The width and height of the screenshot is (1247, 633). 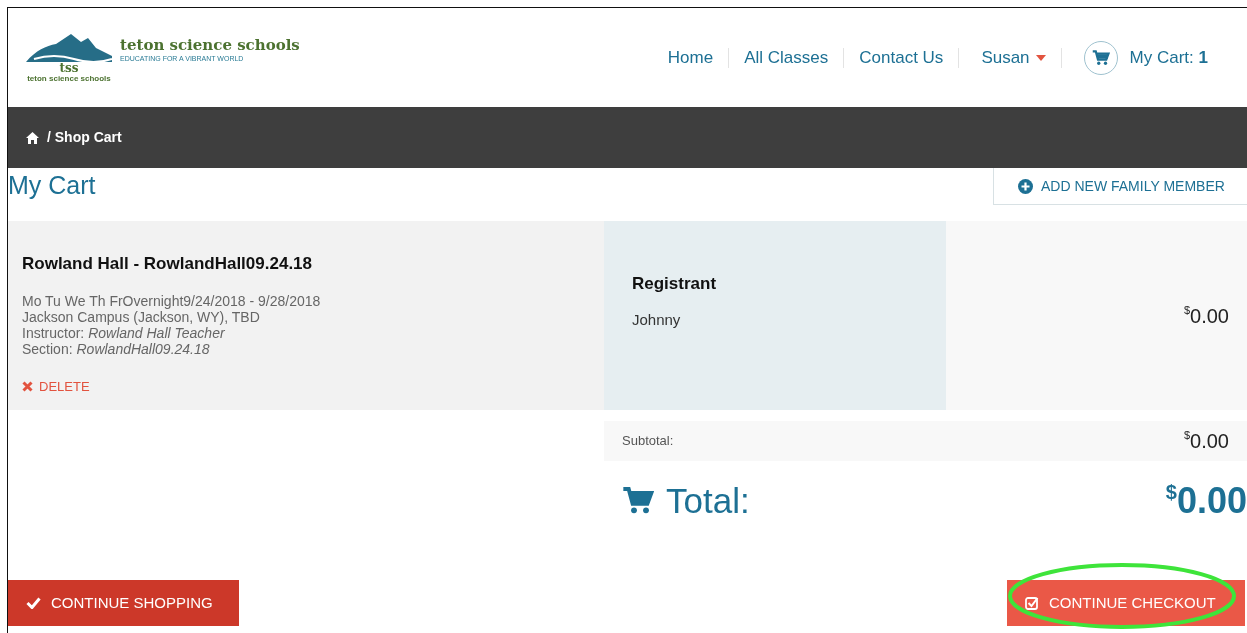 I want to click on schedule-text: Mo Tu We Th FrOvernight9/24/2018 - 9/28/2018, so click(x=172, y=300).